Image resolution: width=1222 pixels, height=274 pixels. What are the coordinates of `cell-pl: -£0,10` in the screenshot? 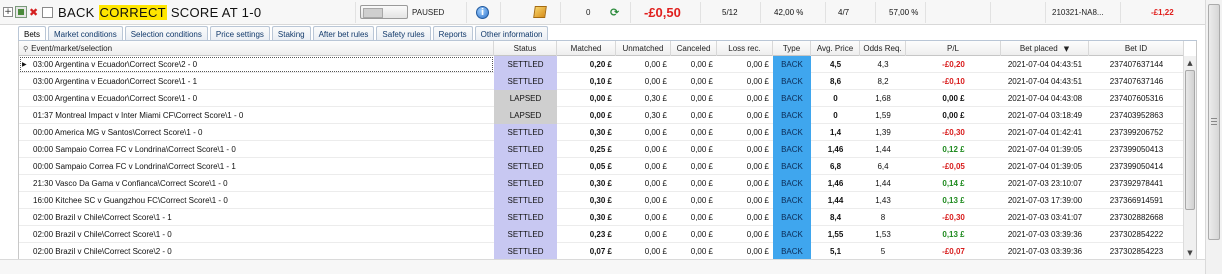 It's located at (953, 81).